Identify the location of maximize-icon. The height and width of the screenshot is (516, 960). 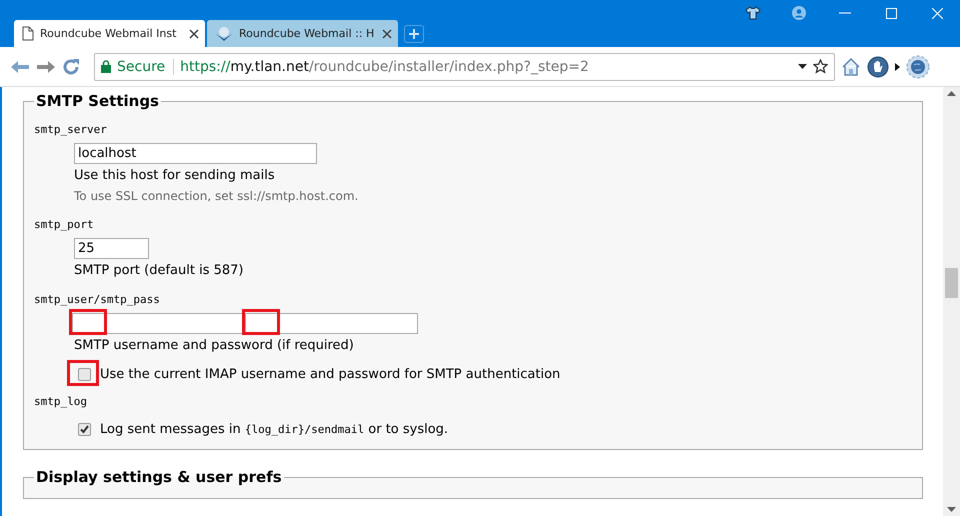
(891, 13).